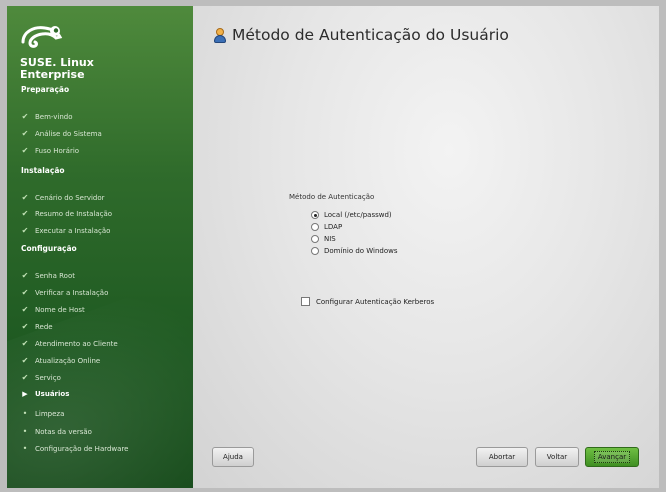  What do you see at coordinates (73, 230) in the screenshot?
I see `step-label: Executar a Instalação` at bounding box center [73, 230].